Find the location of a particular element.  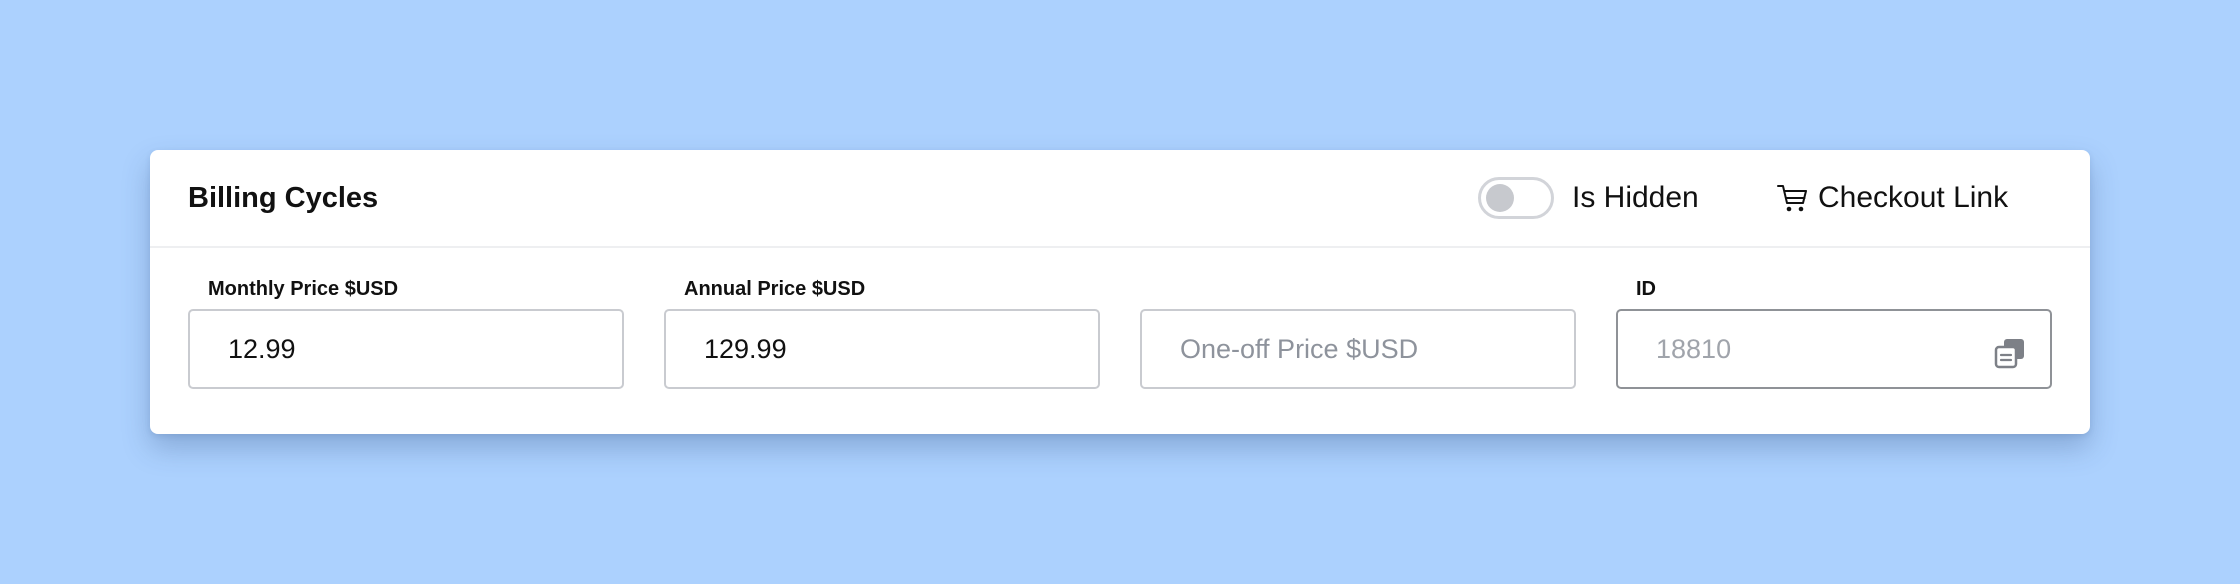

id-input is located at coordinates (1834, 349).